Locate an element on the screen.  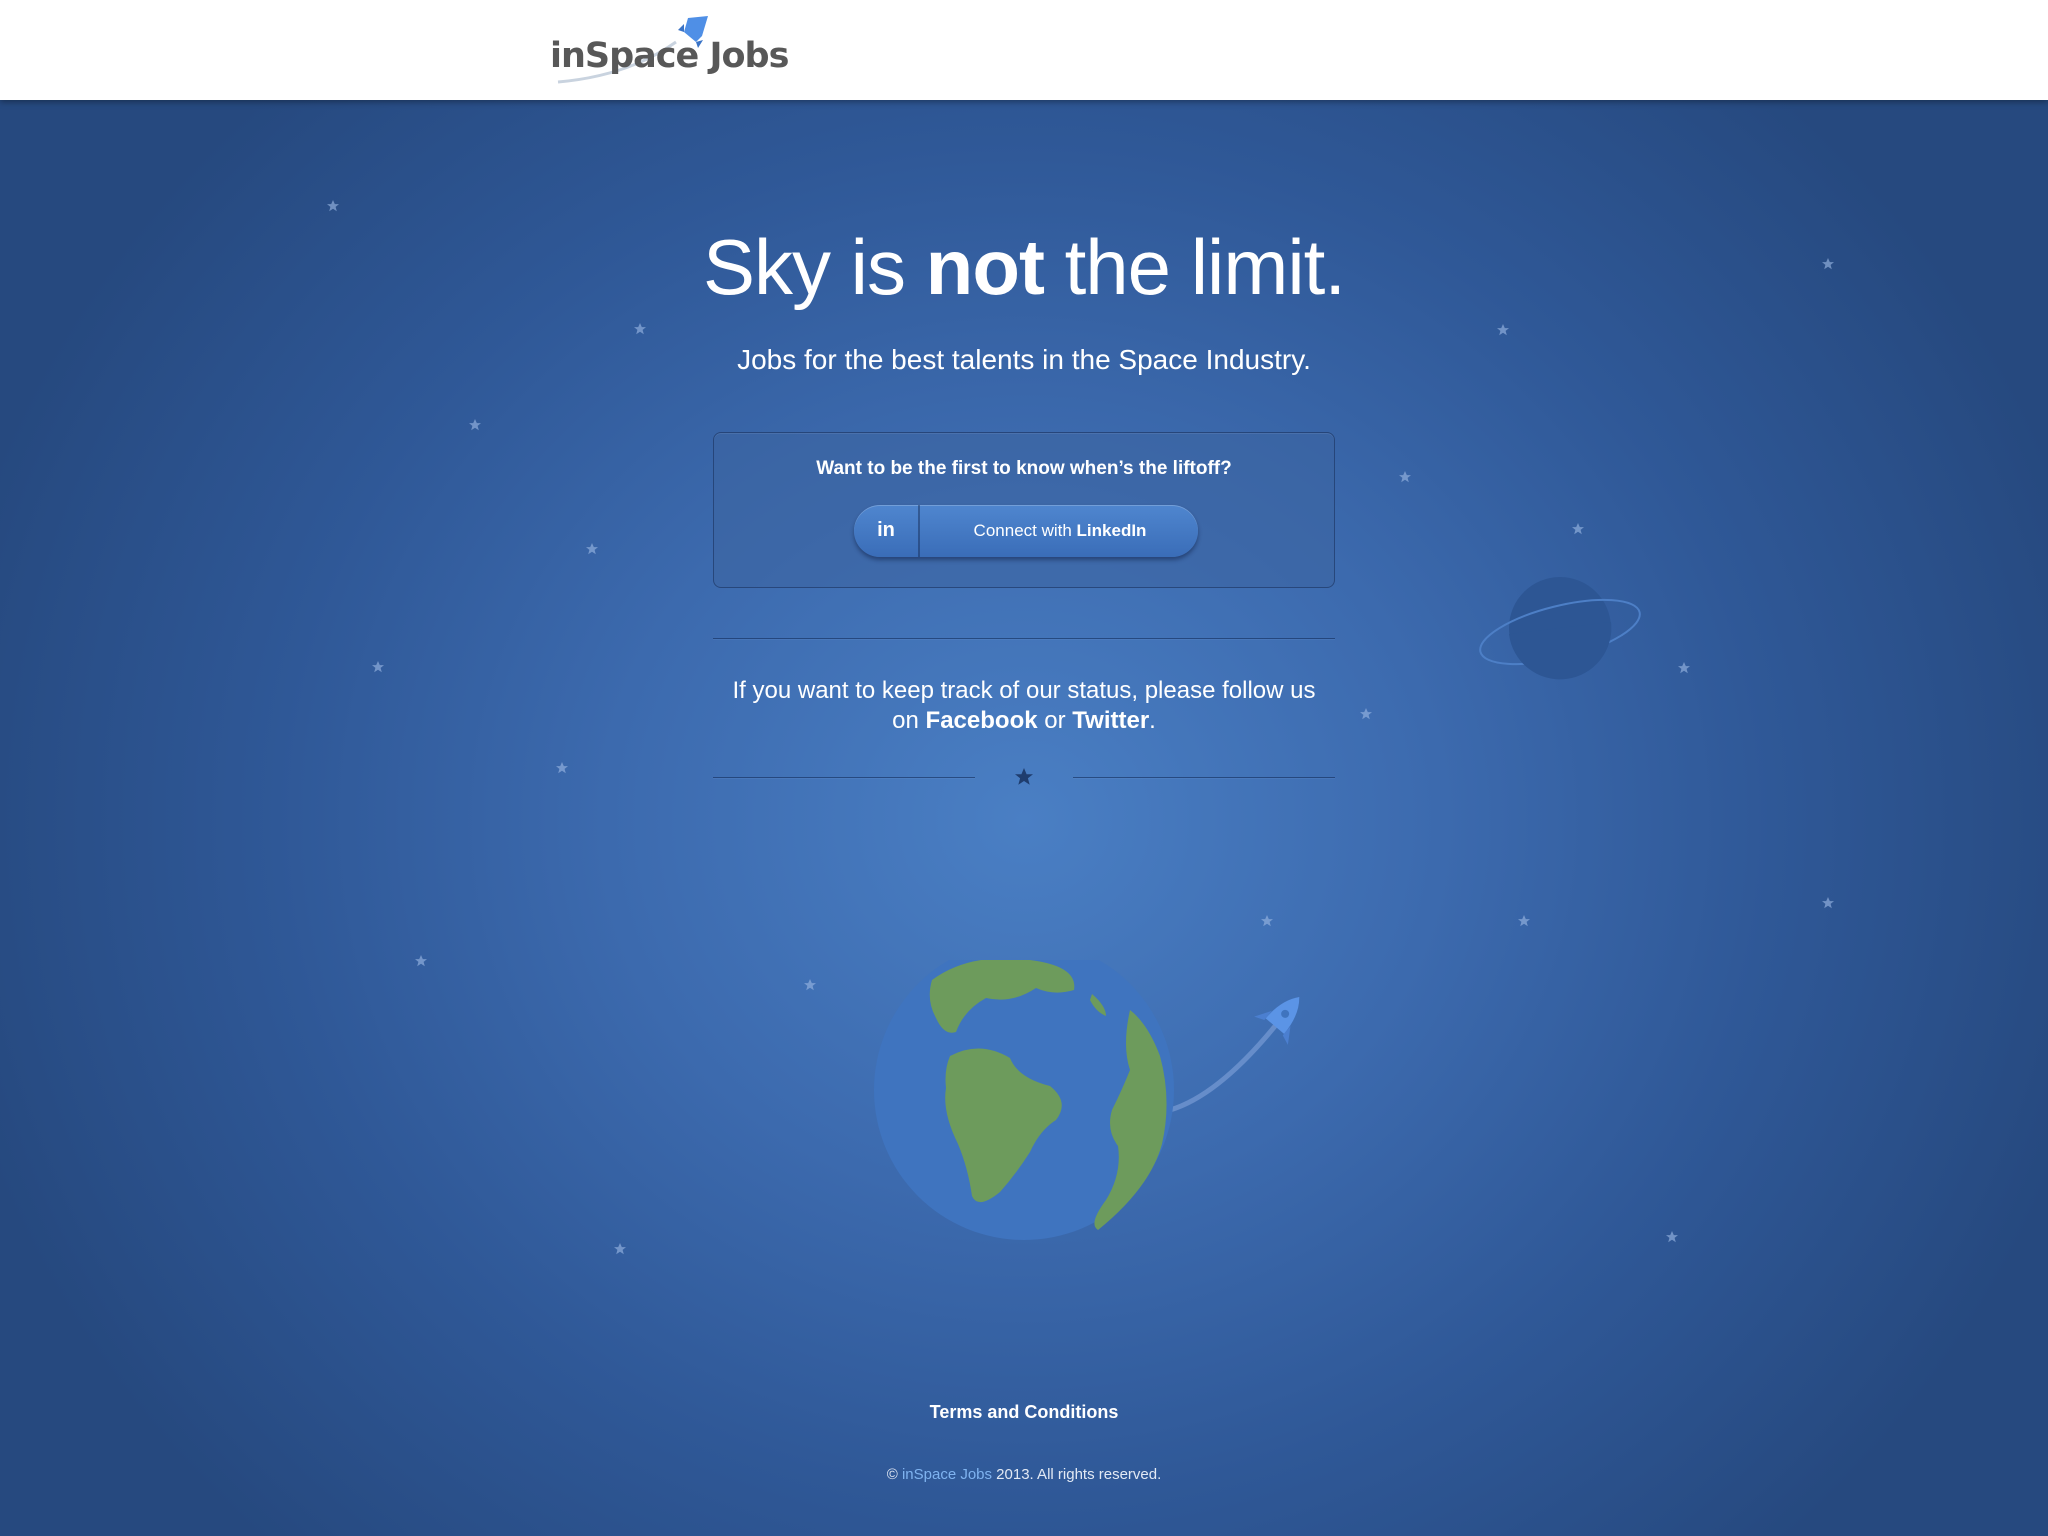
follow-middle: or is located at coordinates (1055, 720).